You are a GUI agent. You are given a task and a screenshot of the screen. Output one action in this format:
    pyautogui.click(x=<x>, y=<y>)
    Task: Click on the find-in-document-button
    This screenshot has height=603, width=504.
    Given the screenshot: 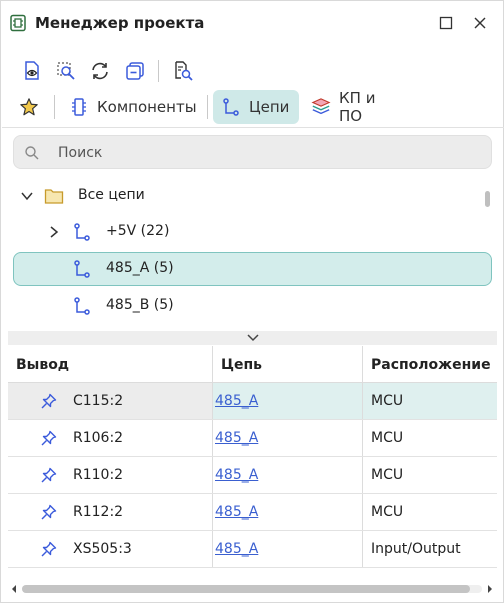 What is the action you would take?
    pyautogui.click(x=183, y=71)
    